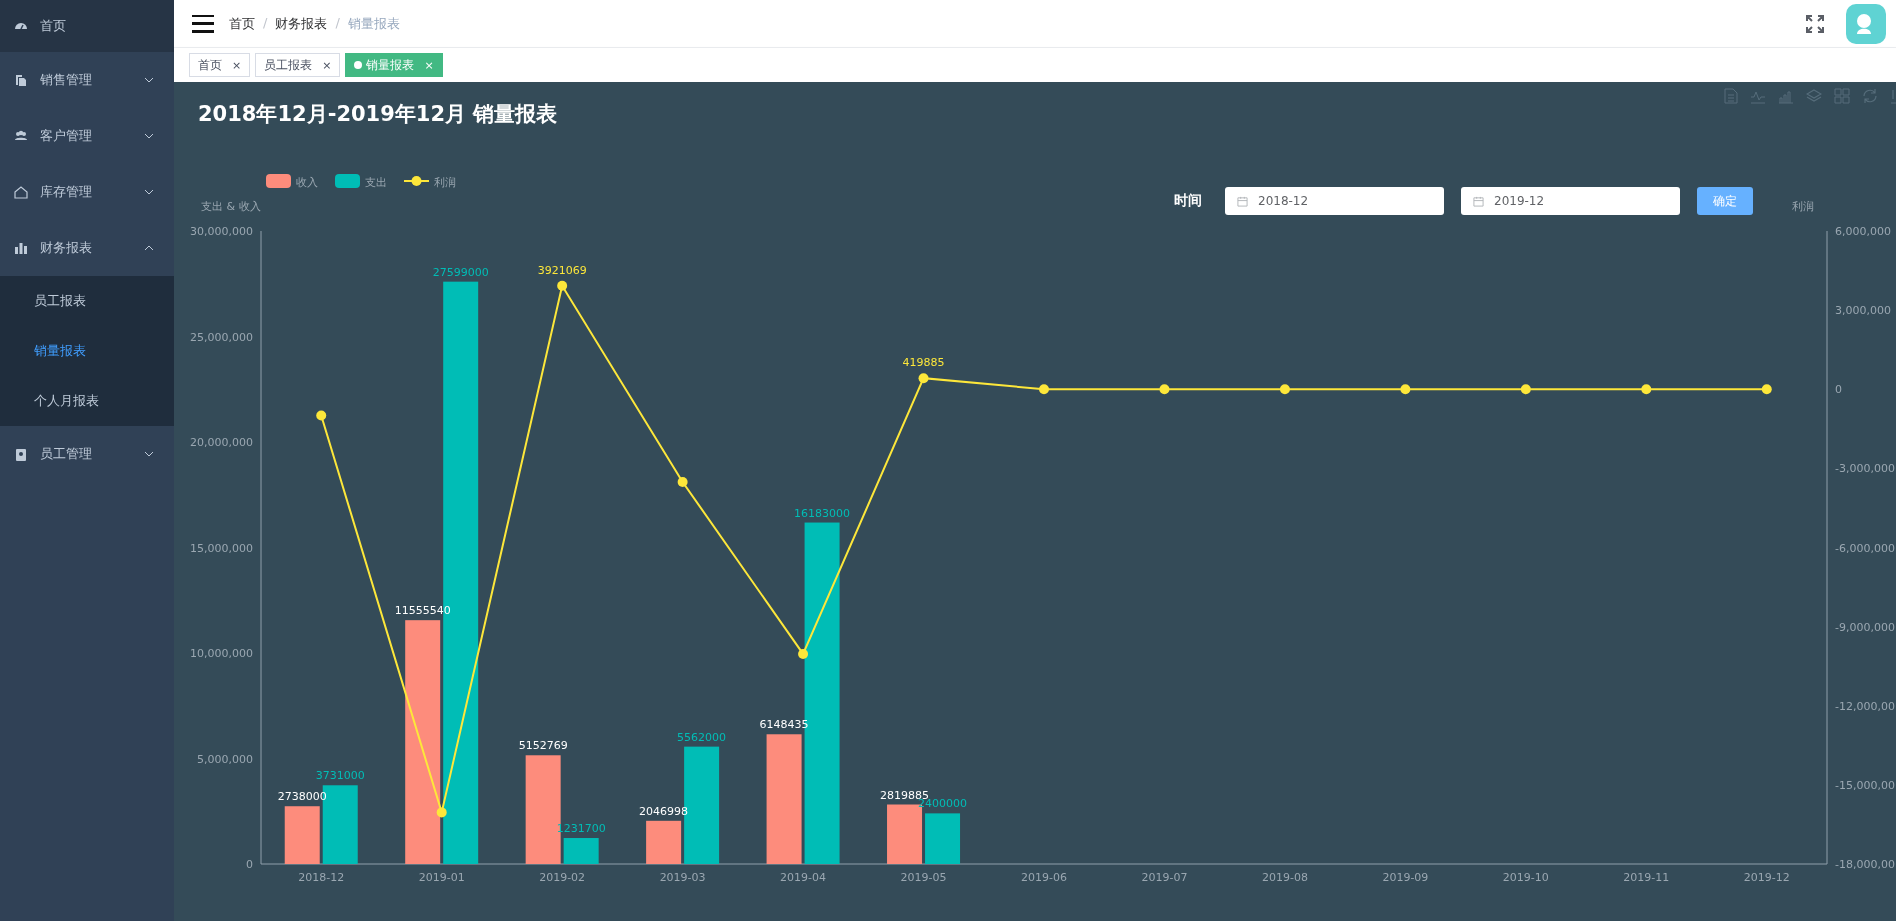 This screenshot has height=921, width=1896. Describe the element at coordinates (87, 401) in the screenshot. I see `submenu-item: 个人月报表` at that location.